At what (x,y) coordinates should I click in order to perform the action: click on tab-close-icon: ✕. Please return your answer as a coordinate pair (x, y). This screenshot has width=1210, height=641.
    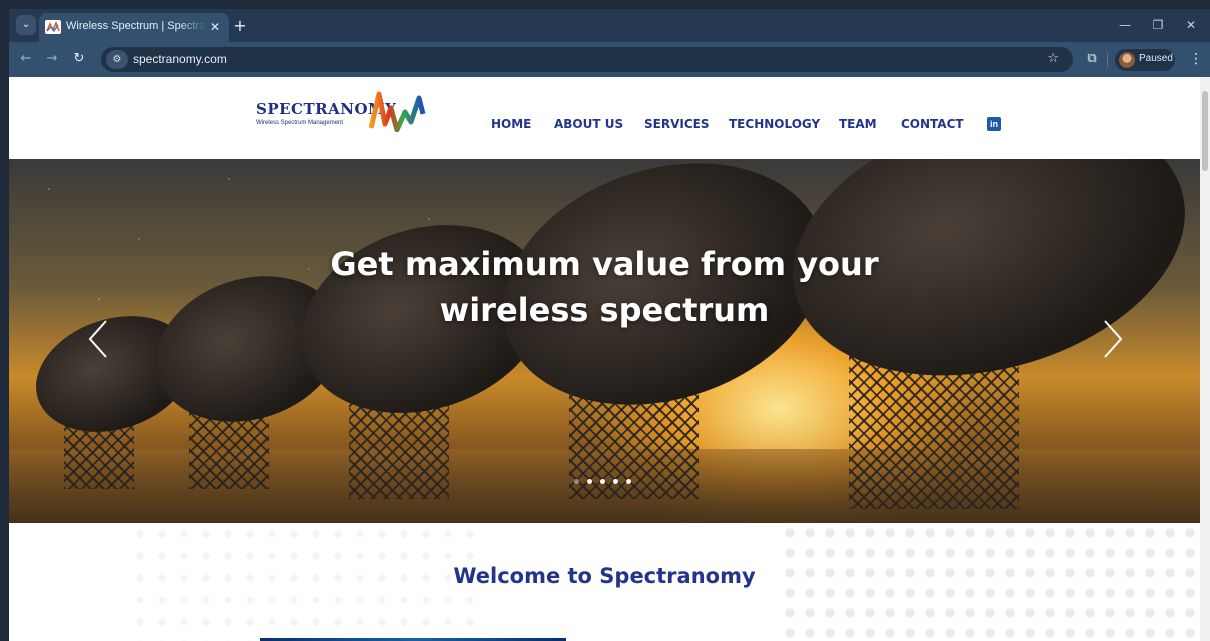
    Looking at the image, I should click on (215, 27).